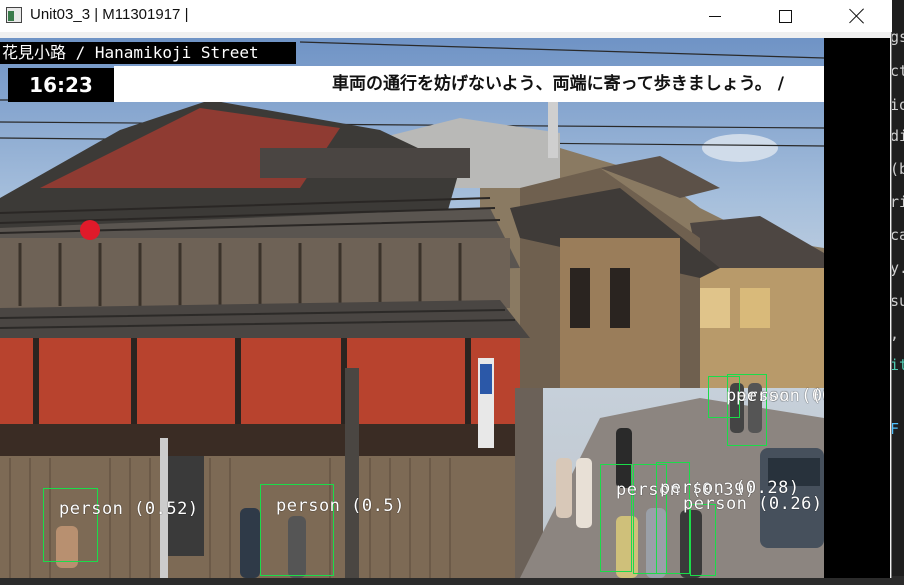 The image size is (904, 585). I want to click on video-letterbox, so click(857, 308).